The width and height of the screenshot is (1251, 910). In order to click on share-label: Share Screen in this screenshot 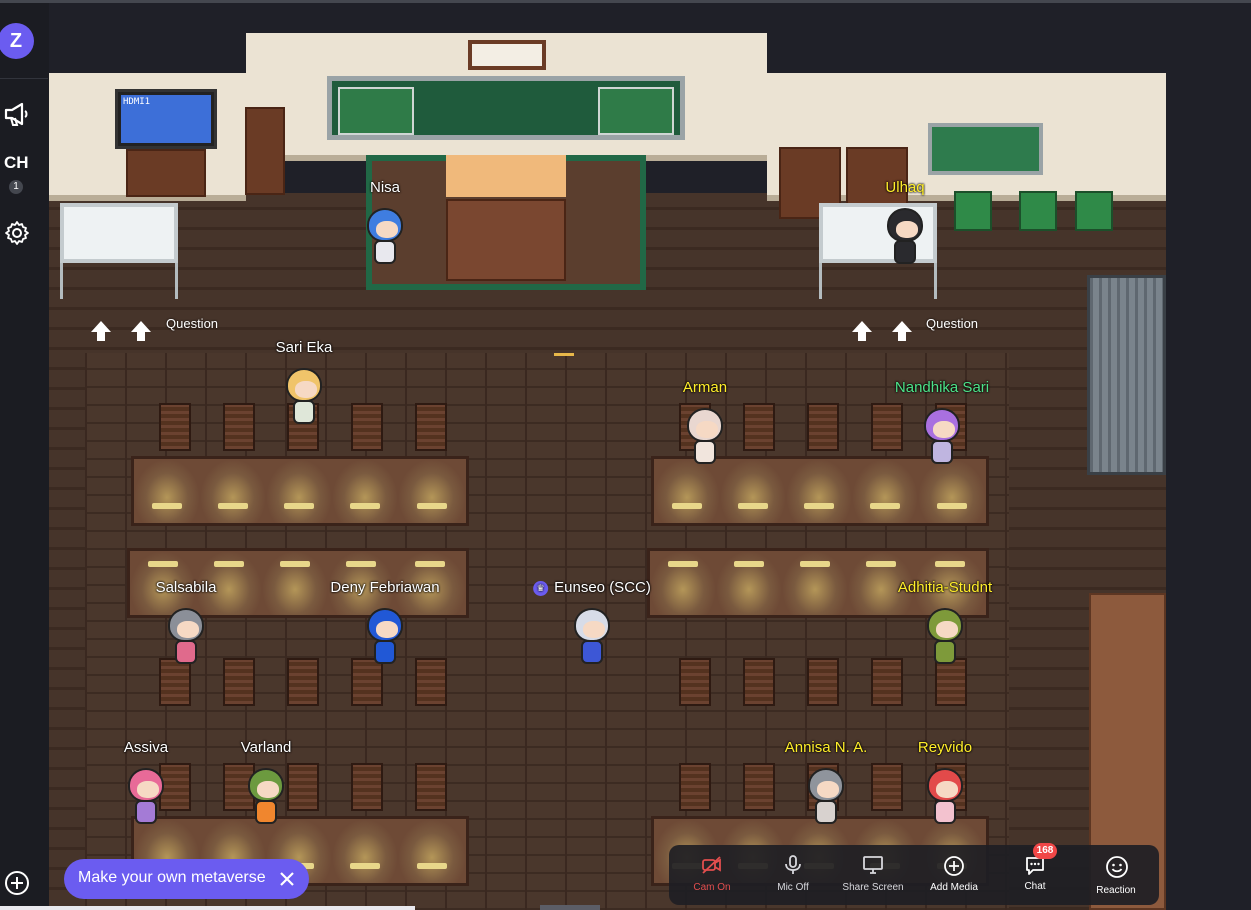, I will do `click(873, 887)`.